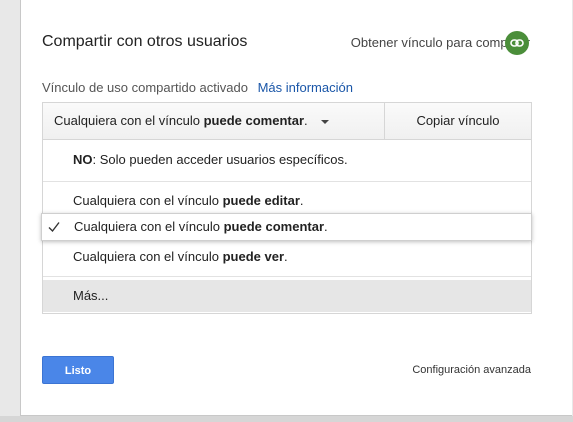  What do you see at coordinates (145, 41) in the screenshot?
I see `dialog-title: Compartir con otros usuarios` at bounding box center [145, 41].